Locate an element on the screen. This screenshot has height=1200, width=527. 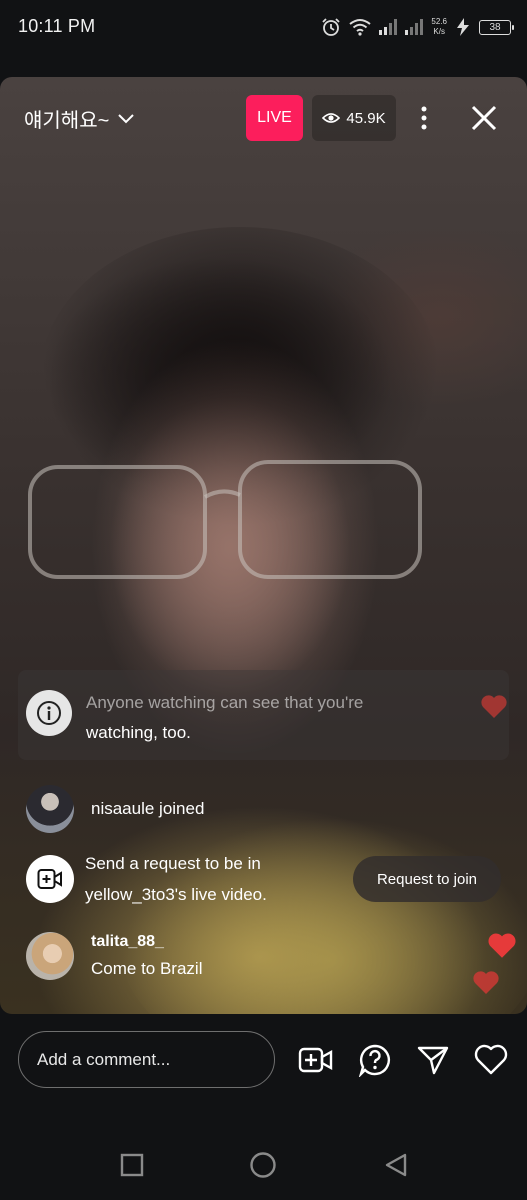
live-title-text: 얘기해요~ is located at coordinates (67, 121).